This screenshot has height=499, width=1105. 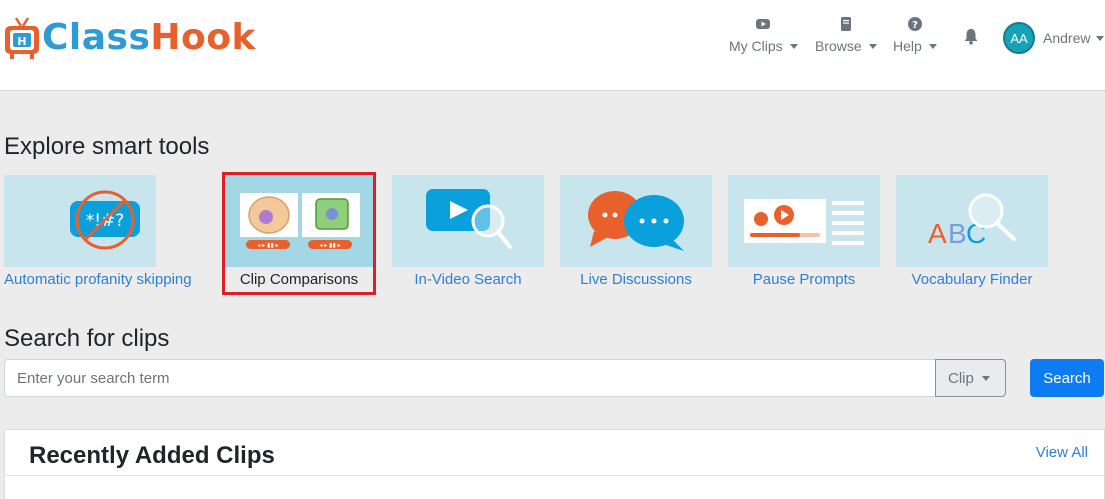 I want to click on search-input, so click(x=470, y=378).